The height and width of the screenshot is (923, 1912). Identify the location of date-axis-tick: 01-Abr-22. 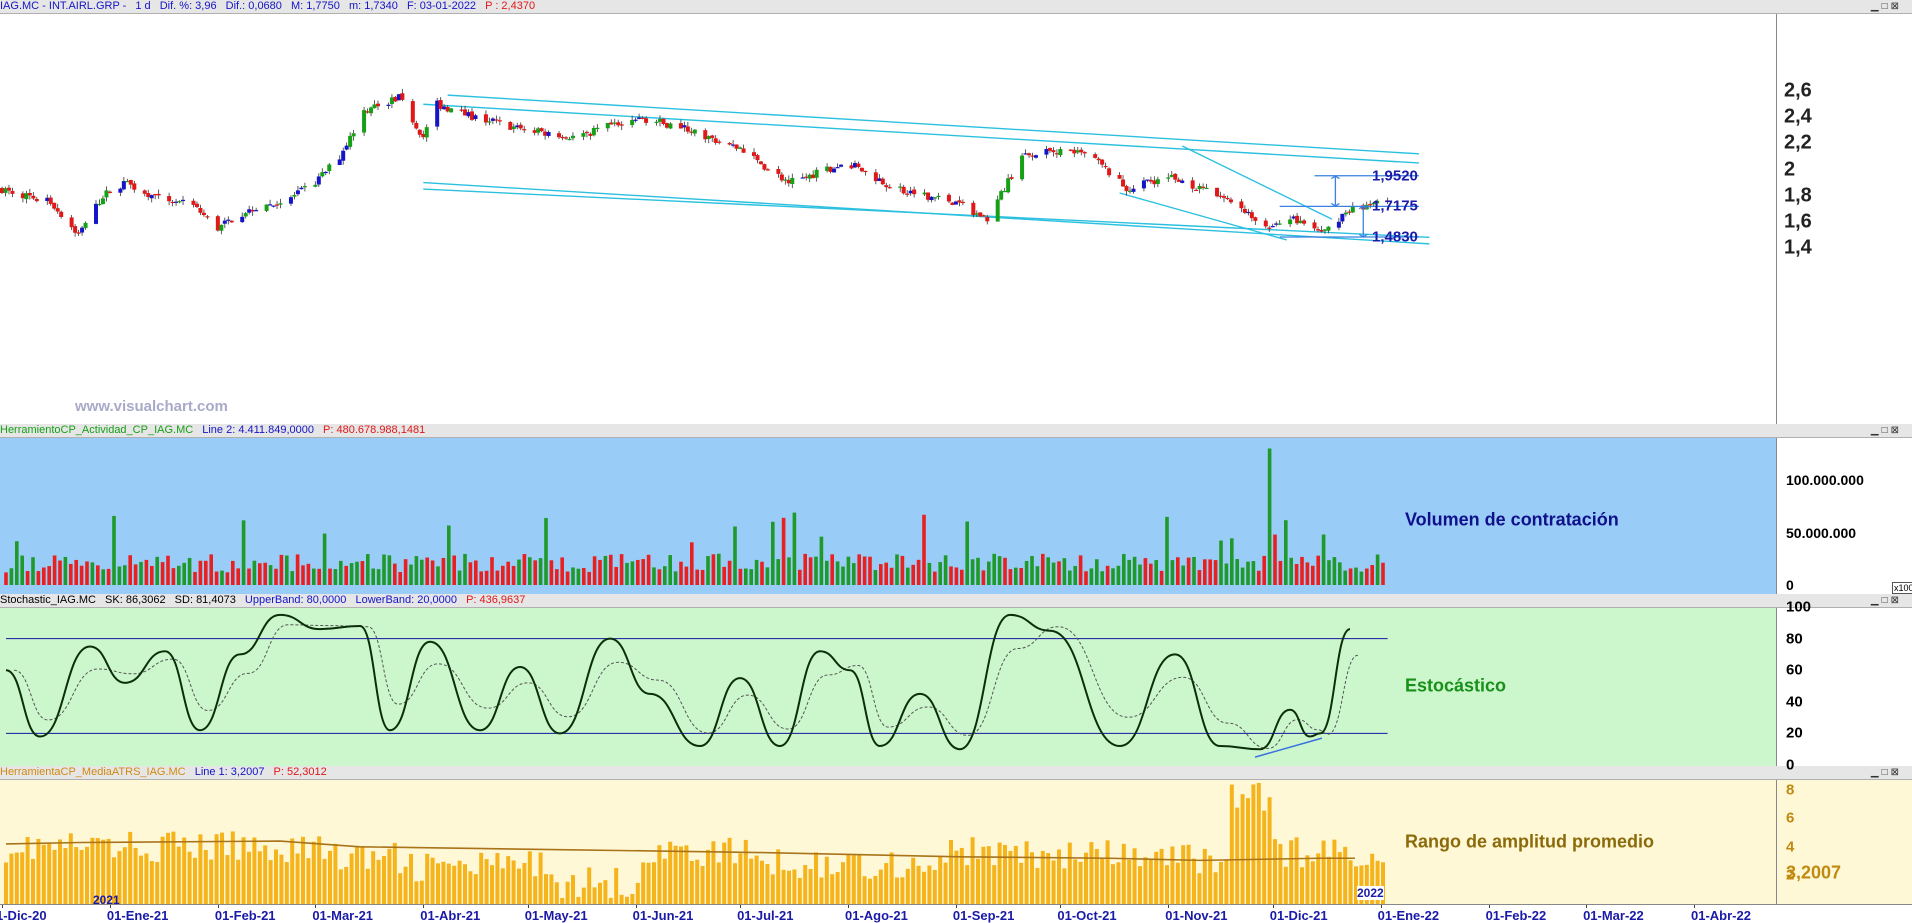
(1721, 915).